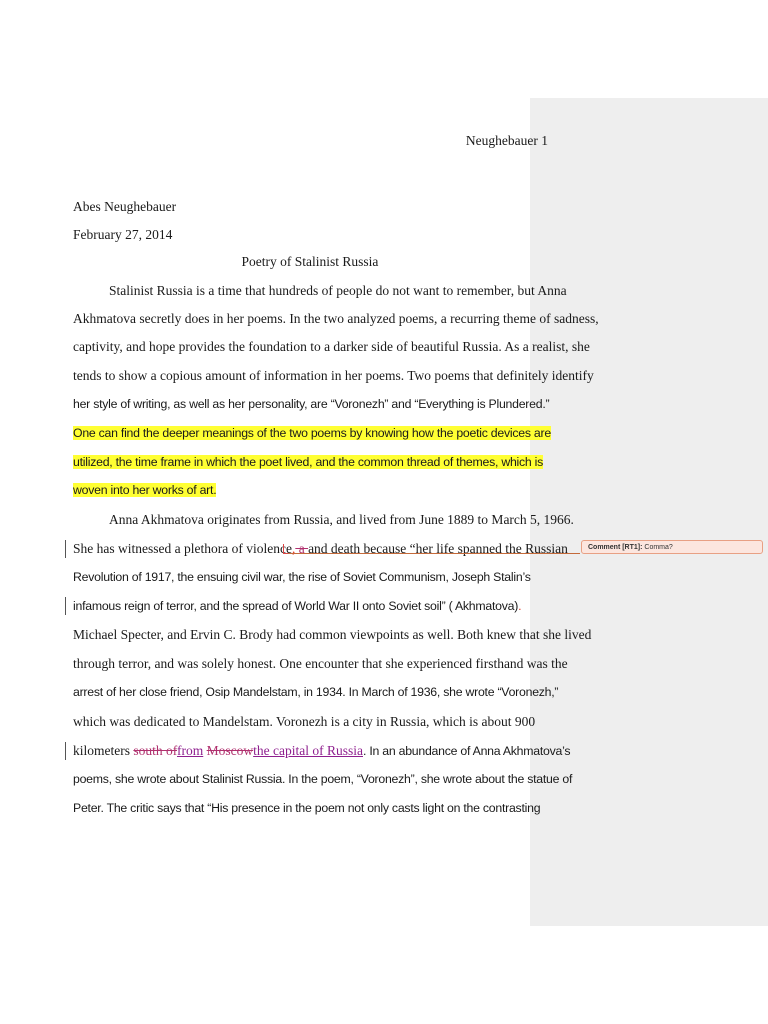 The height and width of the screenshot is (1024, 768). Describe the element at coordinates (506, 140) in the screenshot. I see `page-header: Neughebauer 1` at that location.